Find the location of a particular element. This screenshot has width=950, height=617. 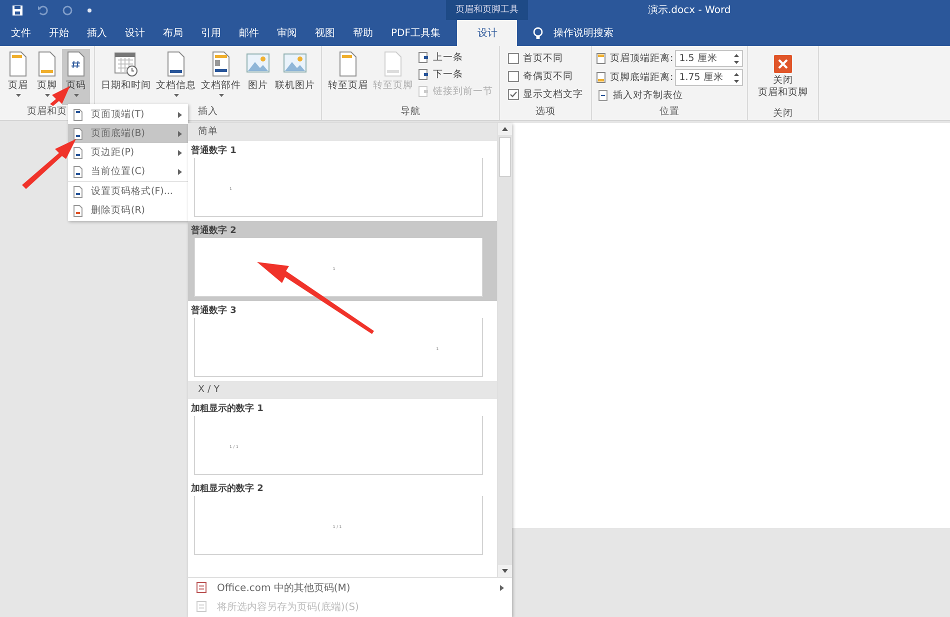

menu-item: Office.com 中的其他页码(M) is located at coordinates (350, 587).